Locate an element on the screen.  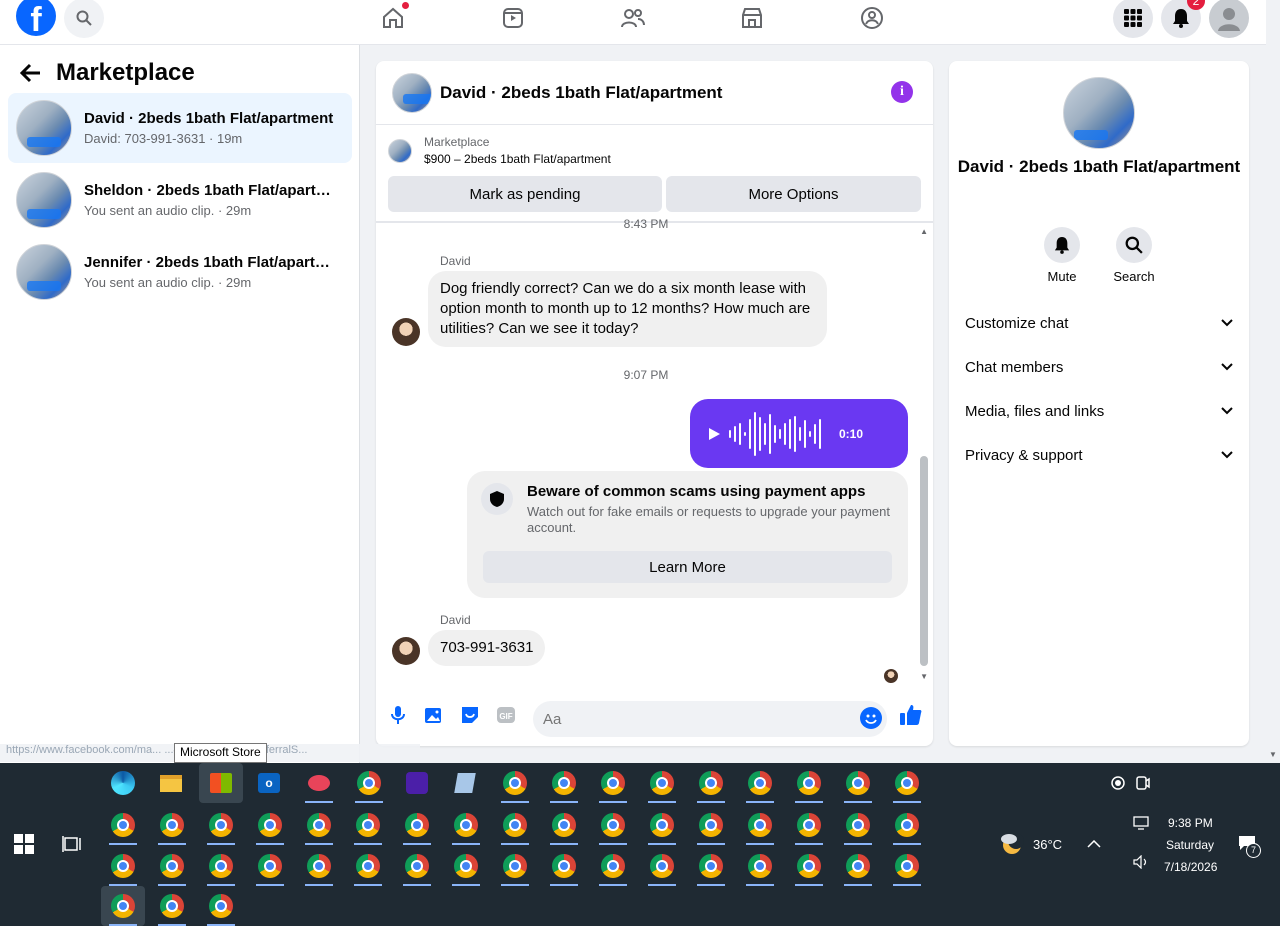
weather-temperature: 36°C is located at coordinates (1047, 844).